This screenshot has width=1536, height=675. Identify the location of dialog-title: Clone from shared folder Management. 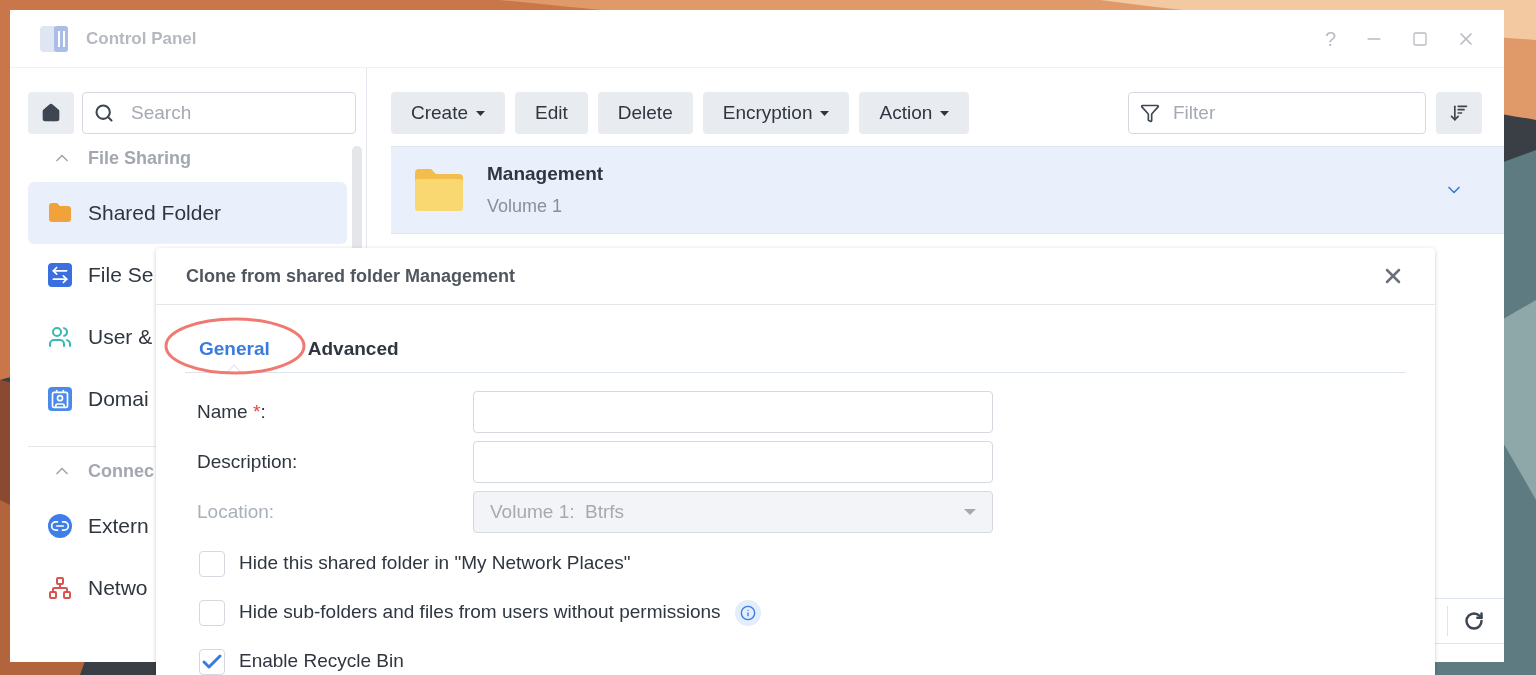
(351, 276).